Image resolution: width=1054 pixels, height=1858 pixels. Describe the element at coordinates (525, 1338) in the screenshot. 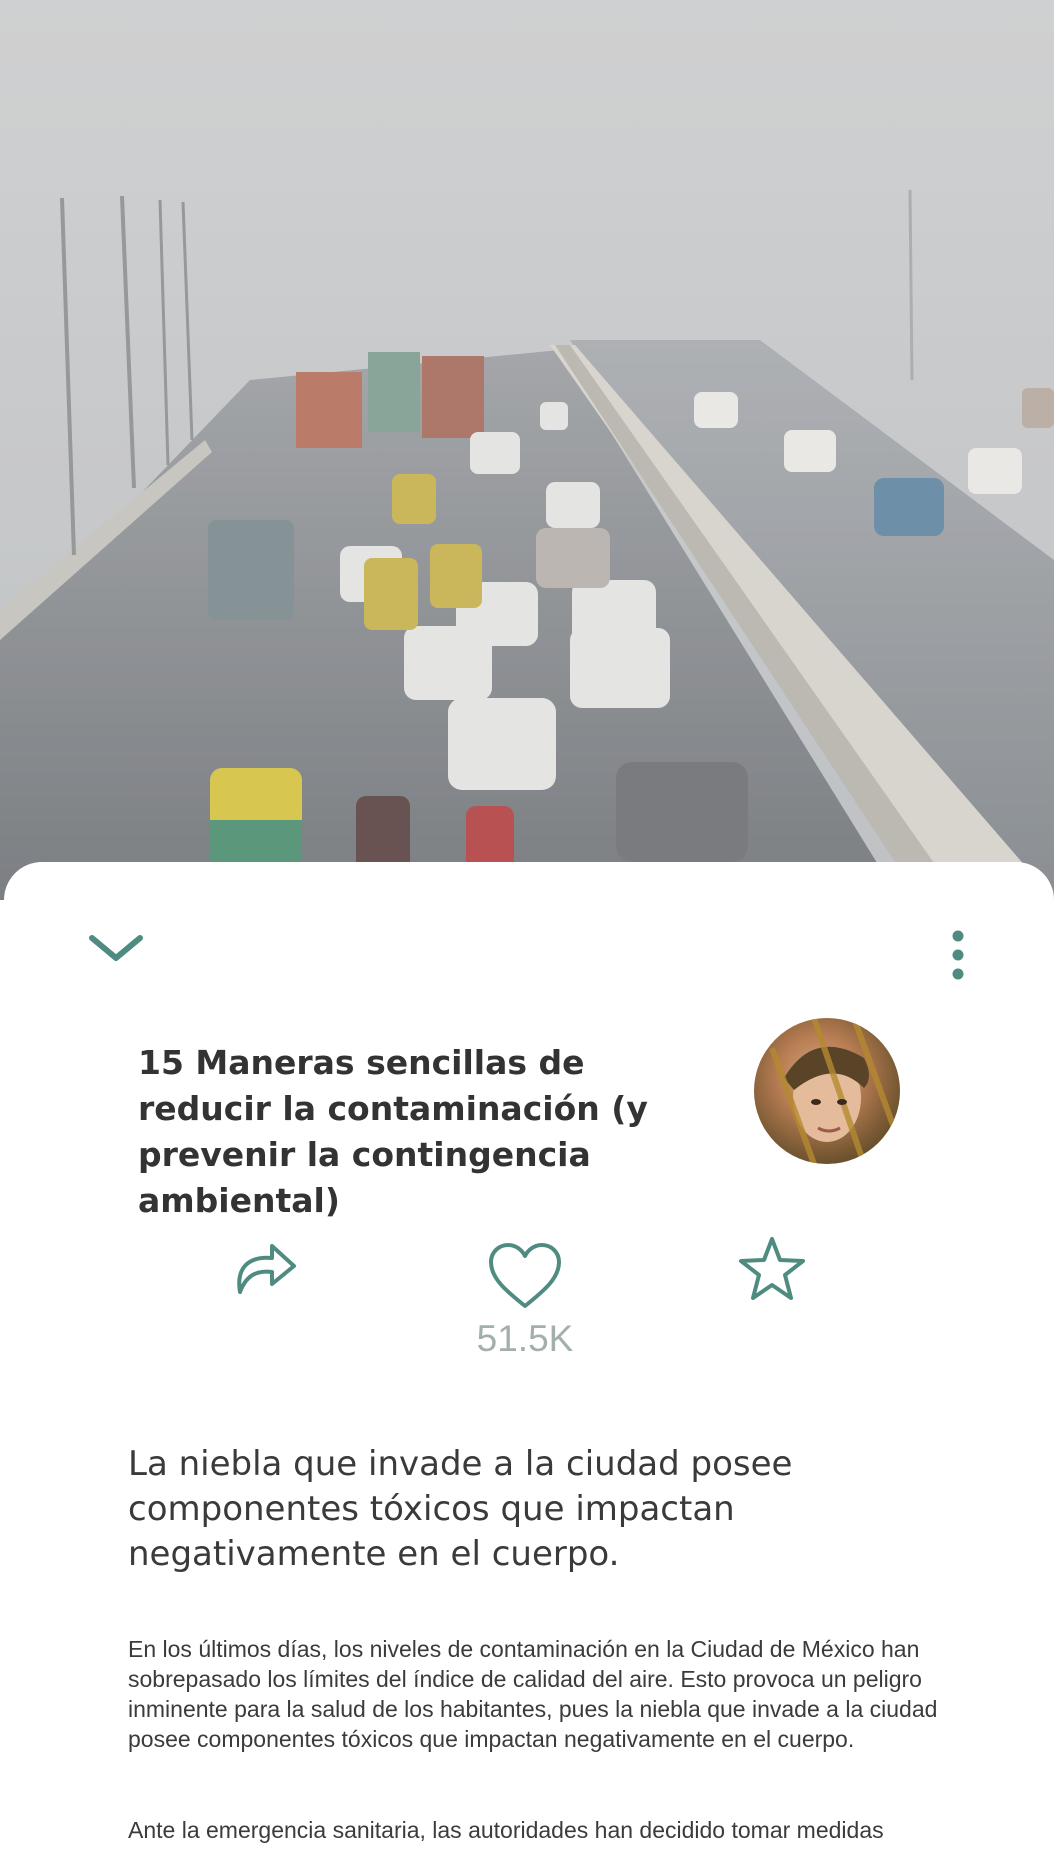

I see `like-count: 51.5K` at that location.